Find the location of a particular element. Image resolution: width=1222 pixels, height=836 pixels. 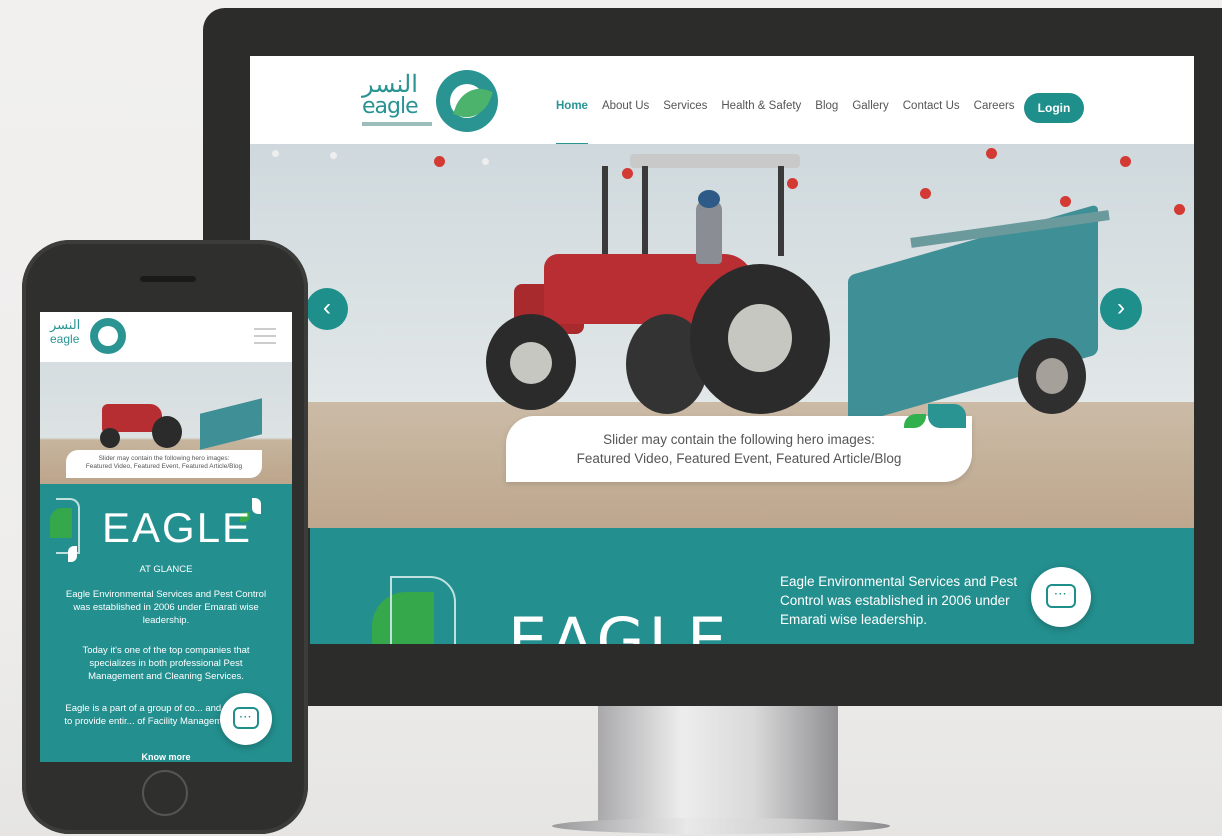

nav-careers: Careers is located at coordinates (994, 106).